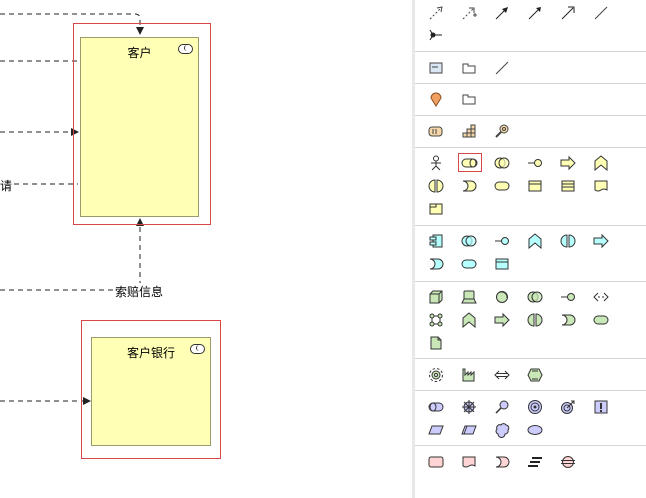 This screenshot has width=646, height=498. I want to click on edge-label-request: 请, so click(6, 185).